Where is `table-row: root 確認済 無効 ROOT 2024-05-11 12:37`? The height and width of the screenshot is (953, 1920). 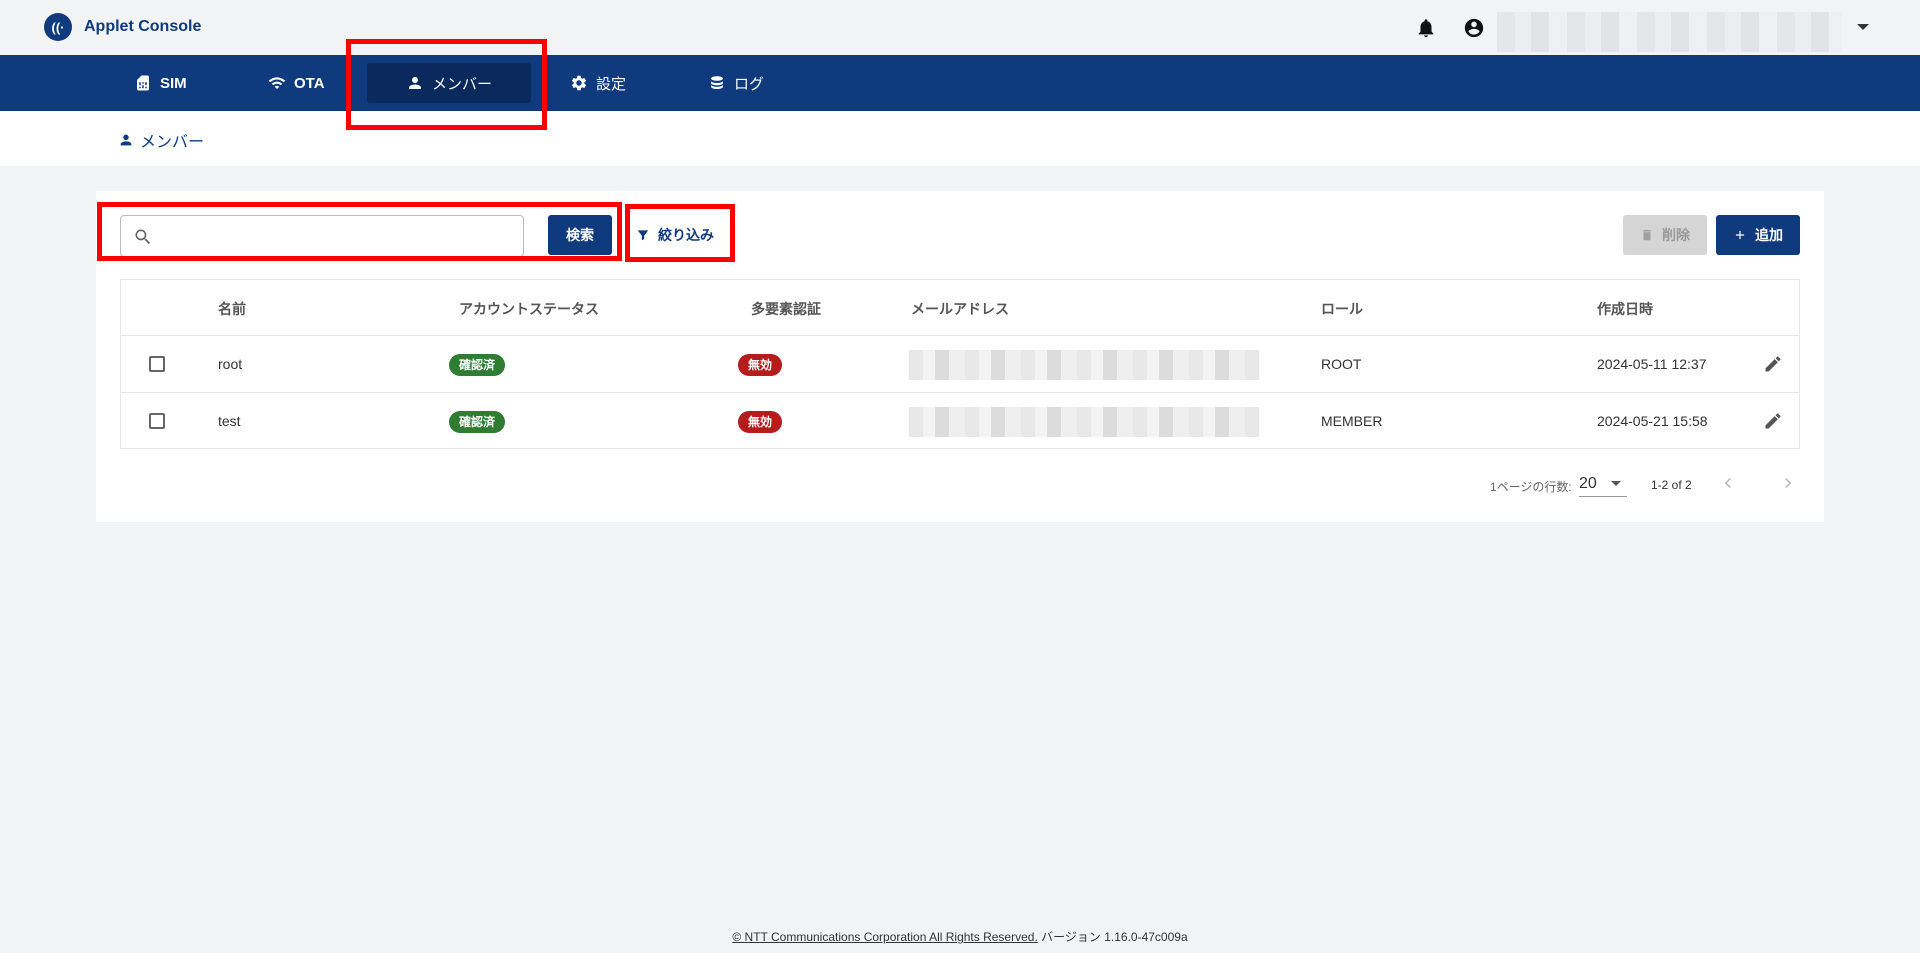
table-row: root 確認済 無効 ROOT 2024-05-11 12:37 is located at coordinates (960, 364).